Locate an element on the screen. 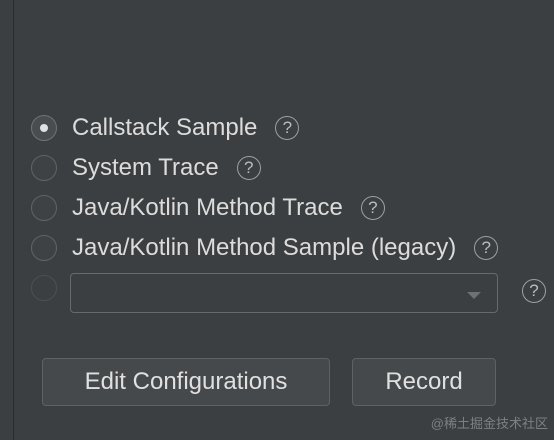 Image resolution: width=554 pixels, height=440 pixels. option-custom-configuration: ? is located at coordinates (291, 290).